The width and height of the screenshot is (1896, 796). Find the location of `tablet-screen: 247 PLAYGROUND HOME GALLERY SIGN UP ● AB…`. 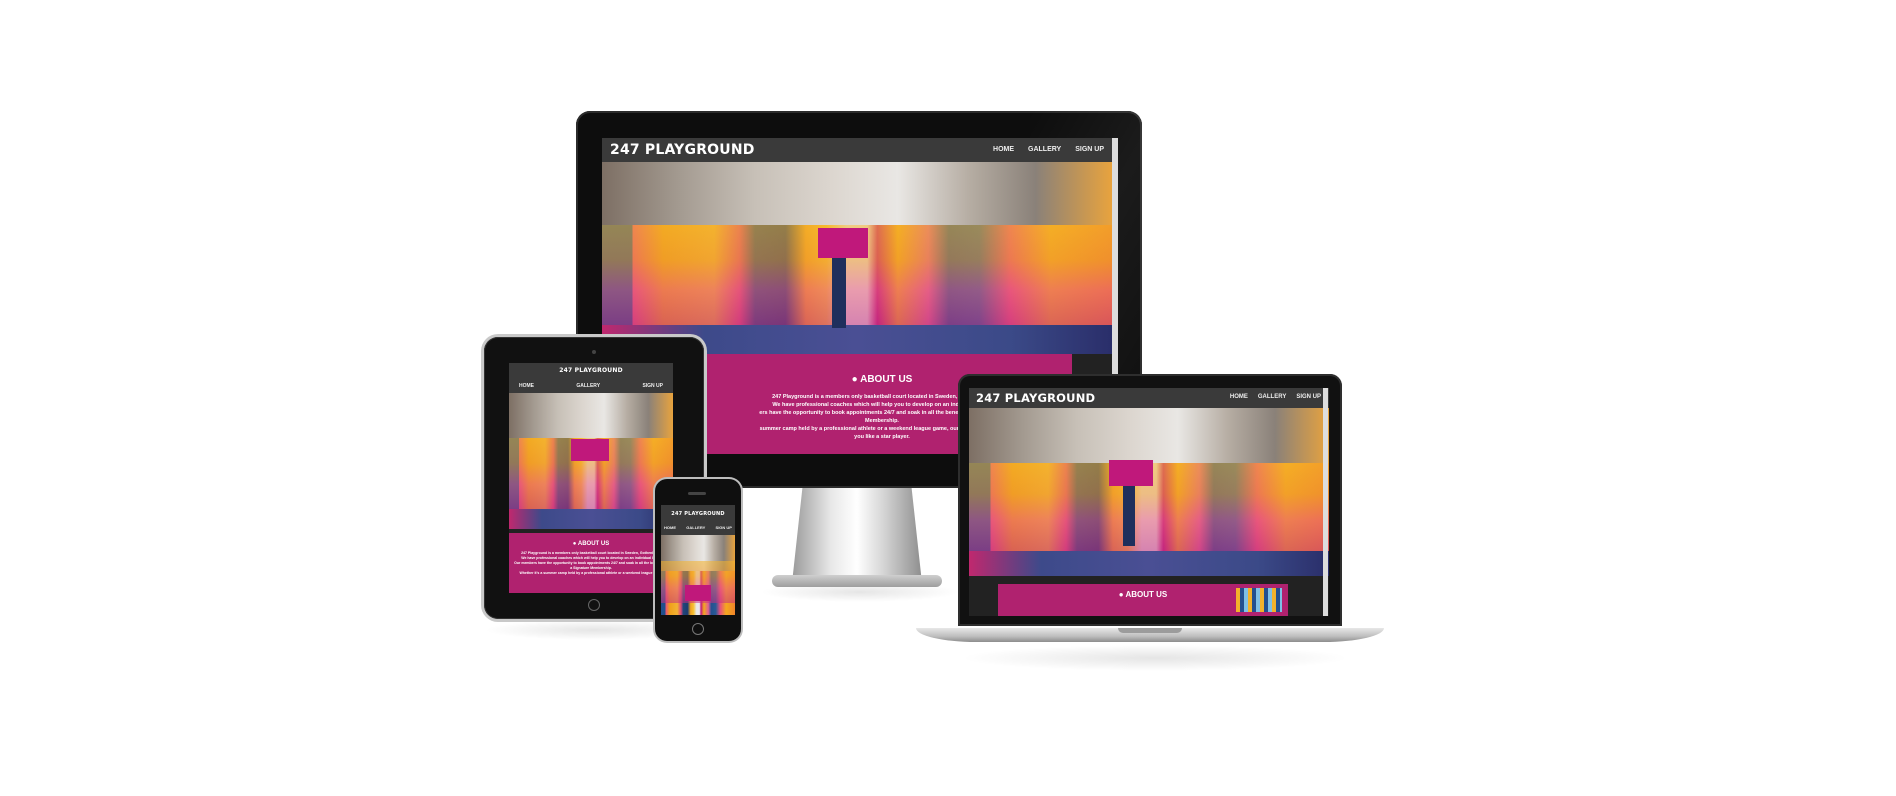

tablet-screen: 247 PLAYGROUND HOME GALLERY SIGN UP ● AB… is located at coordinates (591, 478).